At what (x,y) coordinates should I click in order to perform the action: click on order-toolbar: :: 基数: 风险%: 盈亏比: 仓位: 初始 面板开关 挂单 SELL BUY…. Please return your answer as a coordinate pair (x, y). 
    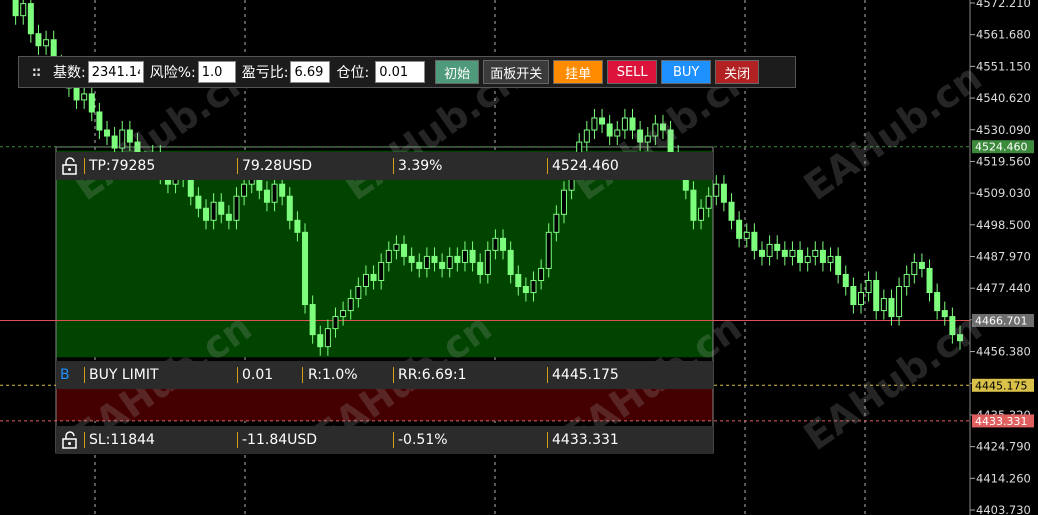
    Looking at the image, I should click on (407, 72).